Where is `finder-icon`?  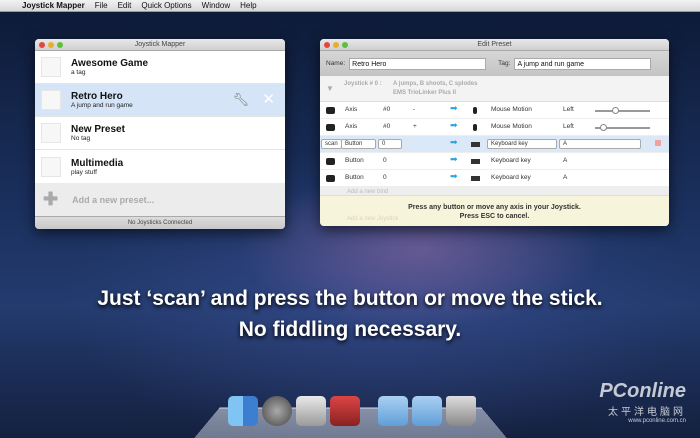 finder-icon is located at coordinates (243, 411).